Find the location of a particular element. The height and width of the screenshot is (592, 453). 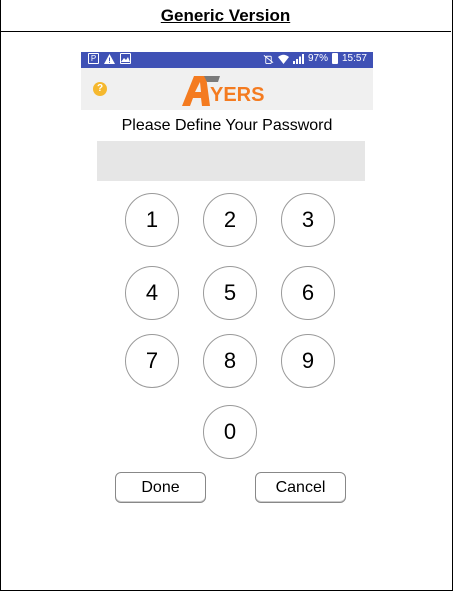

status-right-icons: 97% 15:57 is located at coordinates (315, 58).